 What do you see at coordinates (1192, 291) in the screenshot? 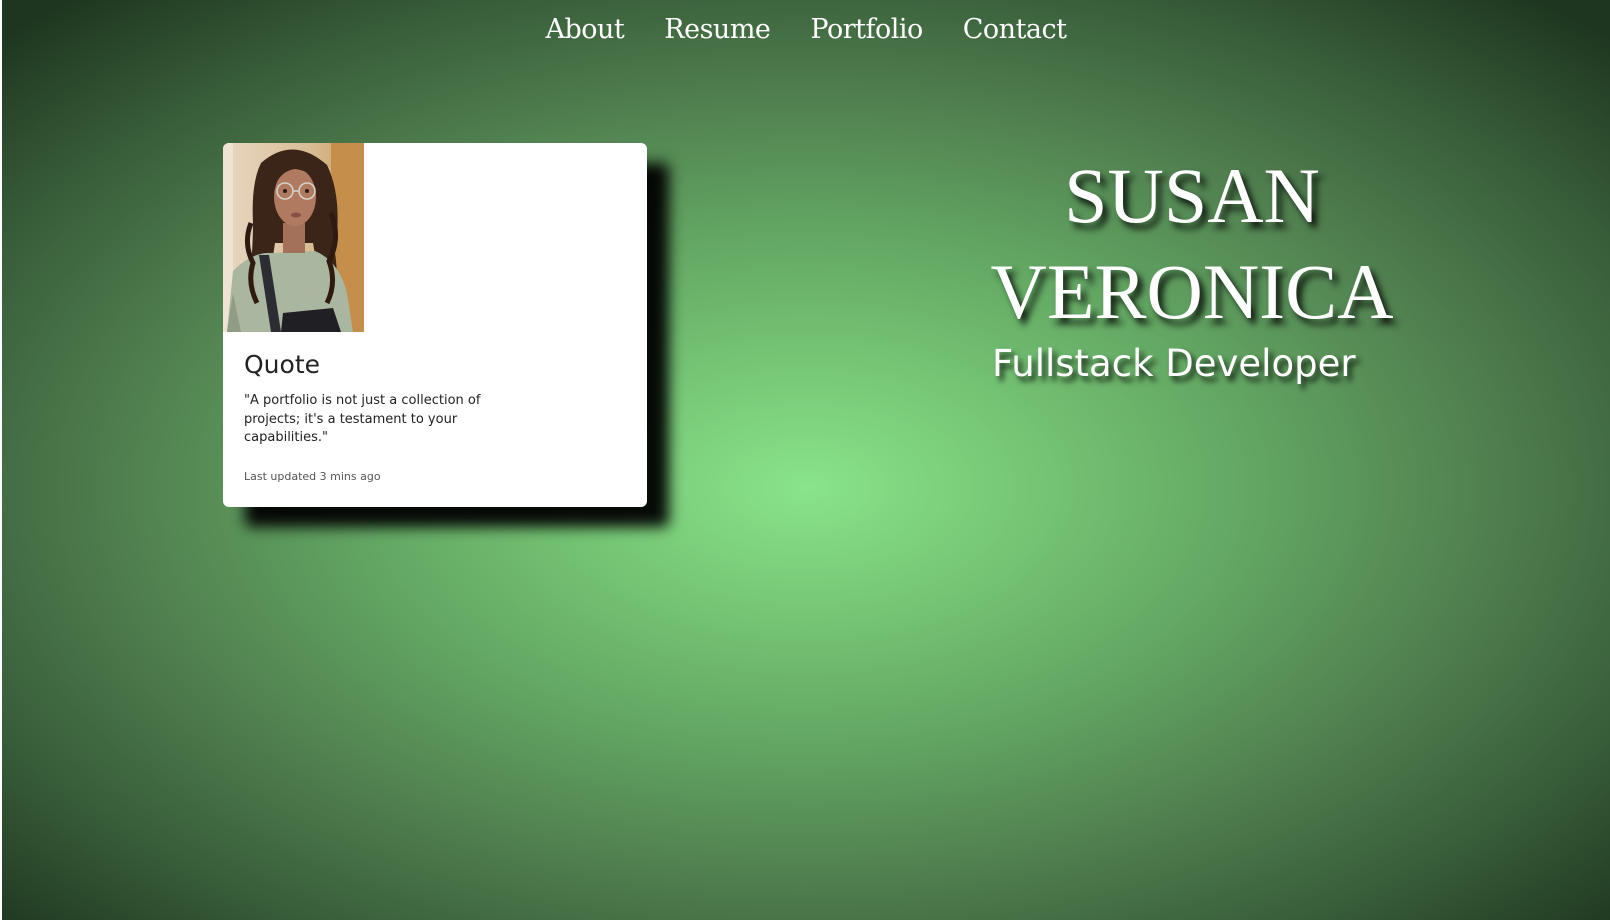
I see `hero-name-last: VERONICA` at bounding box center [1192, 291].